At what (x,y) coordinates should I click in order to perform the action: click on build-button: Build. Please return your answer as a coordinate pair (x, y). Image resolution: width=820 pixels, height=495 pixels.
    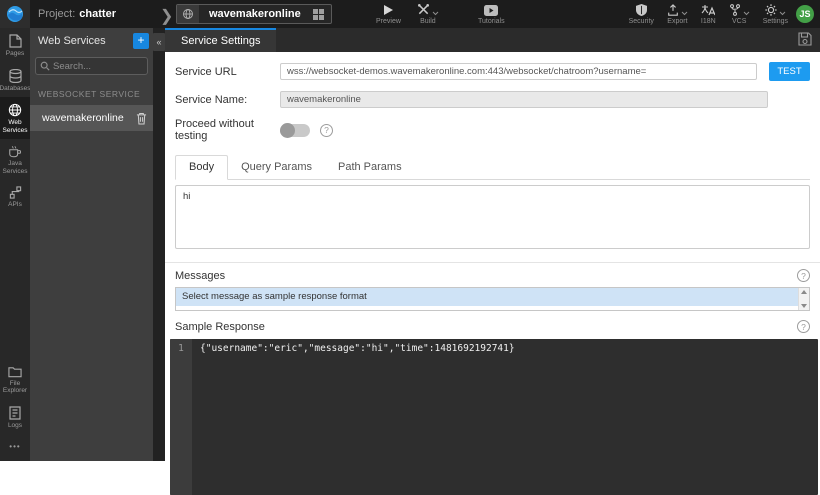
    Looking at the image, I should click on (428, 14).